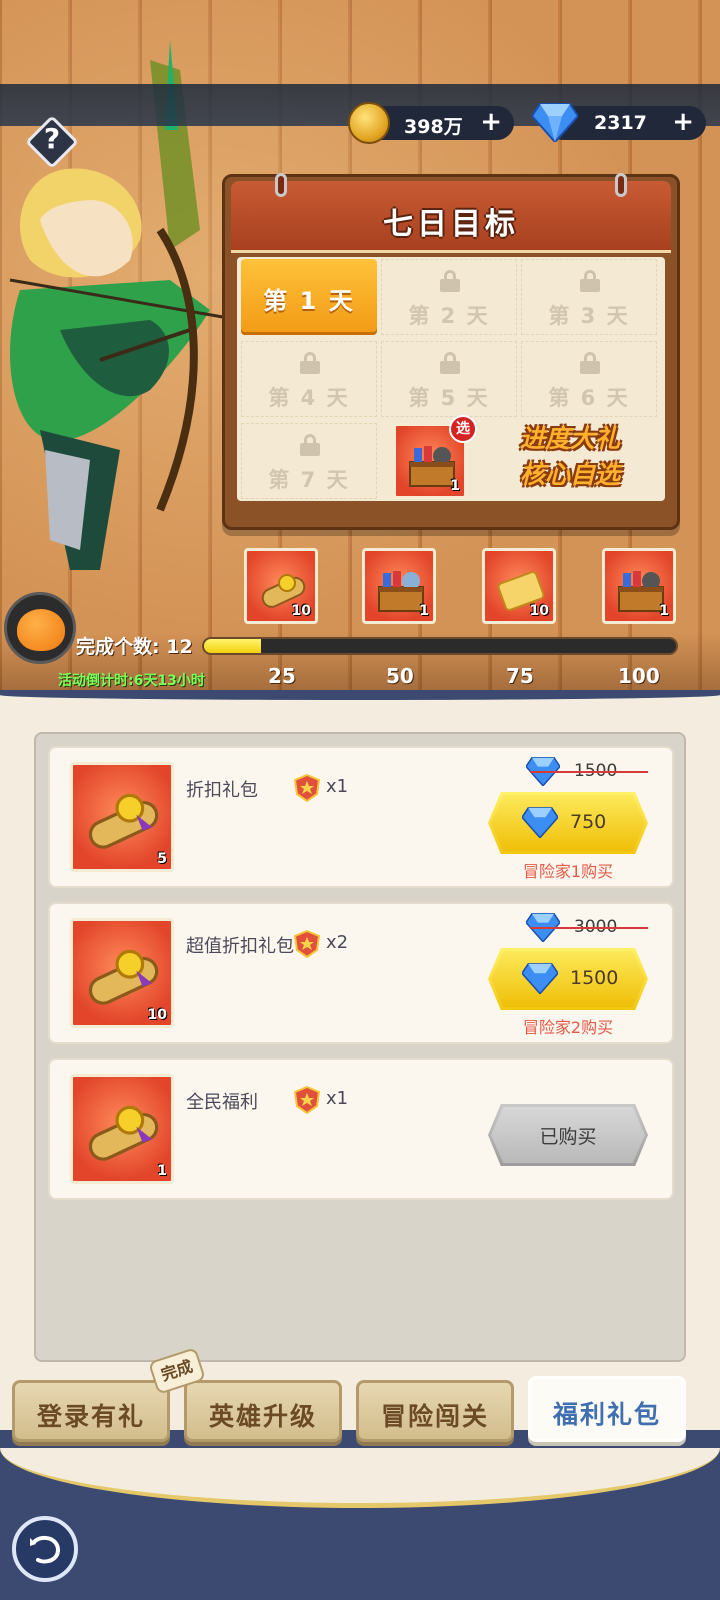  What do you see at coordinates (361, 973) in the screenshot?
I see `offer-card: 10 超值折扣礼包 x2 3000 1500 冒险家2购买` at bounding box center [361, 973].